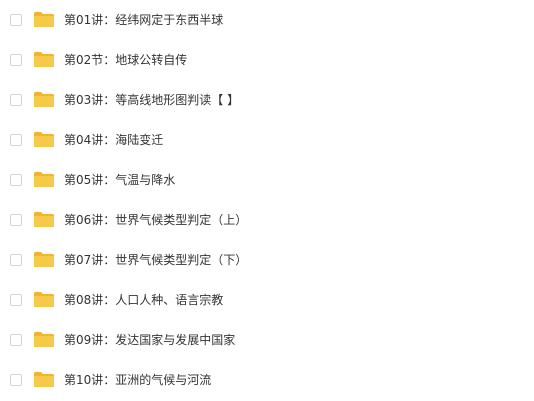  What do you see at coordinates (151, 100) in the screenshot?
I see `folder-name: 第03讲：等高线地形图判读【 】` at bounding box center [151, 100].